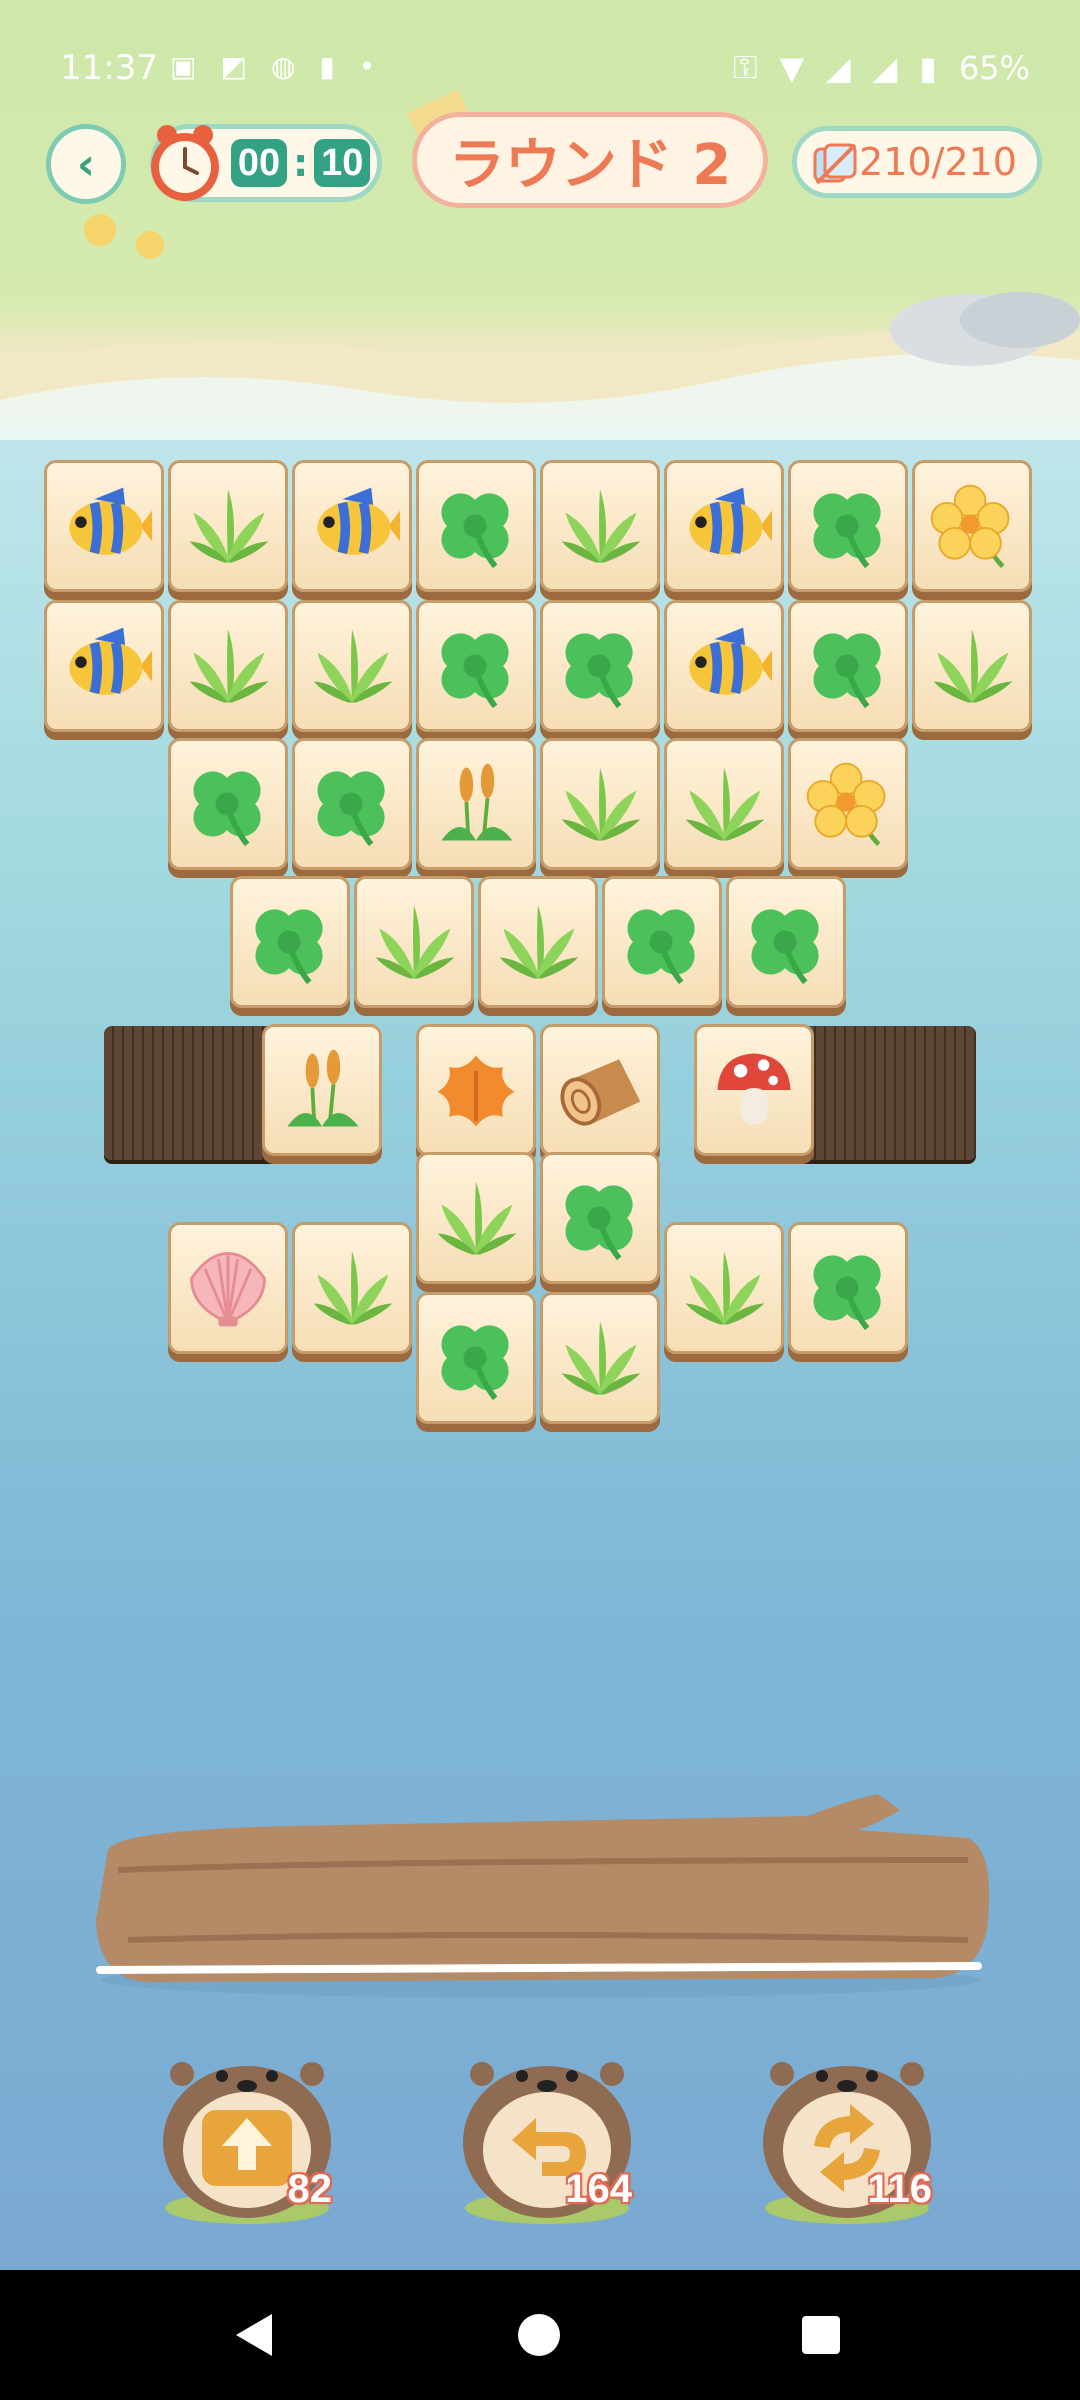 The image size is (1080, 2400). I want to click on tile-count-icon, so click(835, 164).